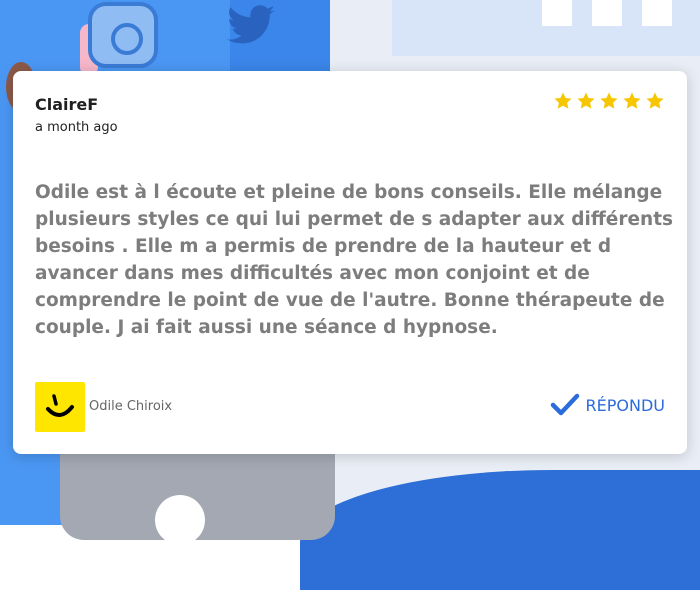  I want to click on star-rating, so click(609, 101).